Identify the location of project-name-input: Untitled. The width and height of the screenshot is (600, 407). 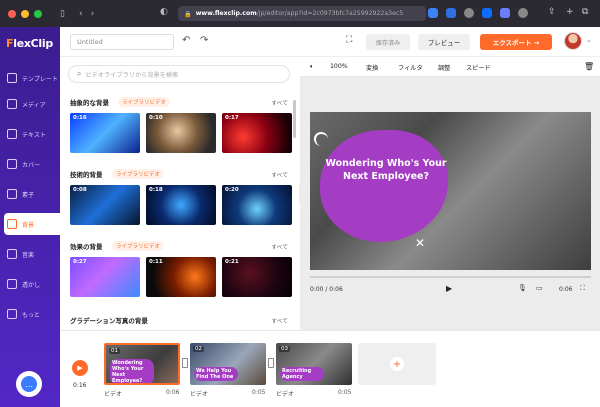
(122, 42).